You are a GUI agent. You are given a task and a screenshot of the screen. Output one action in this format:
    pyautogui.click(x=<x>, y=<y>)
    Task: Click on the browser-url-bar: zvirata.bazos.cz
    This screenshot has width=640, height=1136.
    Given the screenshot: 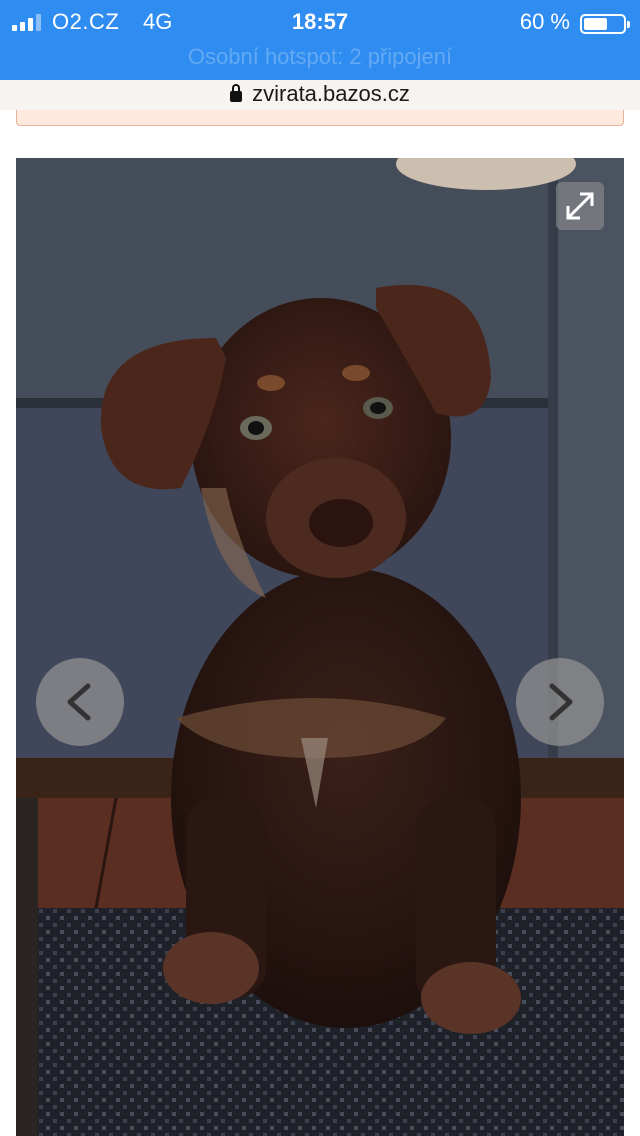 What is the action you would take?
    pyautogui.click(x=320, y=95)
    